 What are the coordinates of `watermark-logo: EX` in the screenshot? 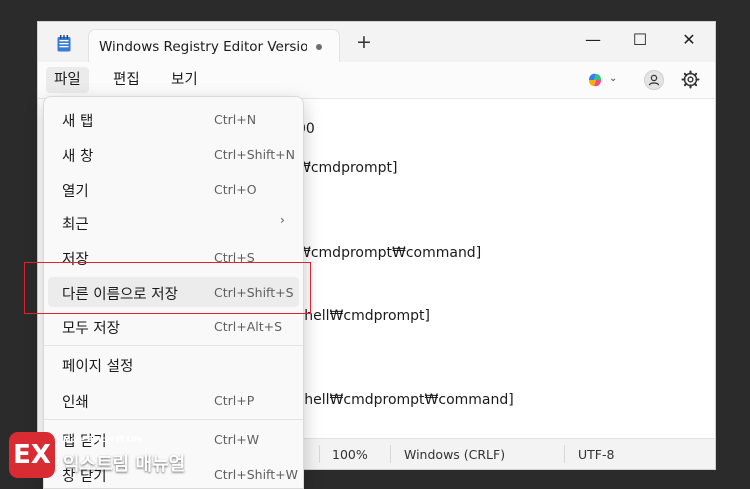 It's located at (32, 455).